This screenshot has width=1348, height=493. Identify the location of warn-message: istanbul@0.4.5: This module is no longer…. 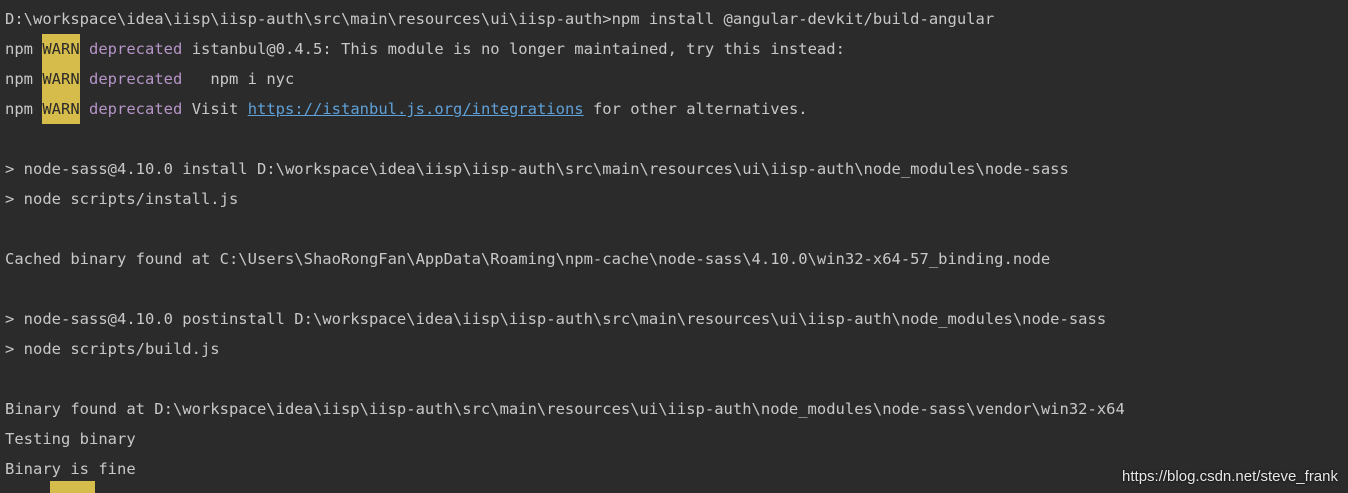
(518, 49).